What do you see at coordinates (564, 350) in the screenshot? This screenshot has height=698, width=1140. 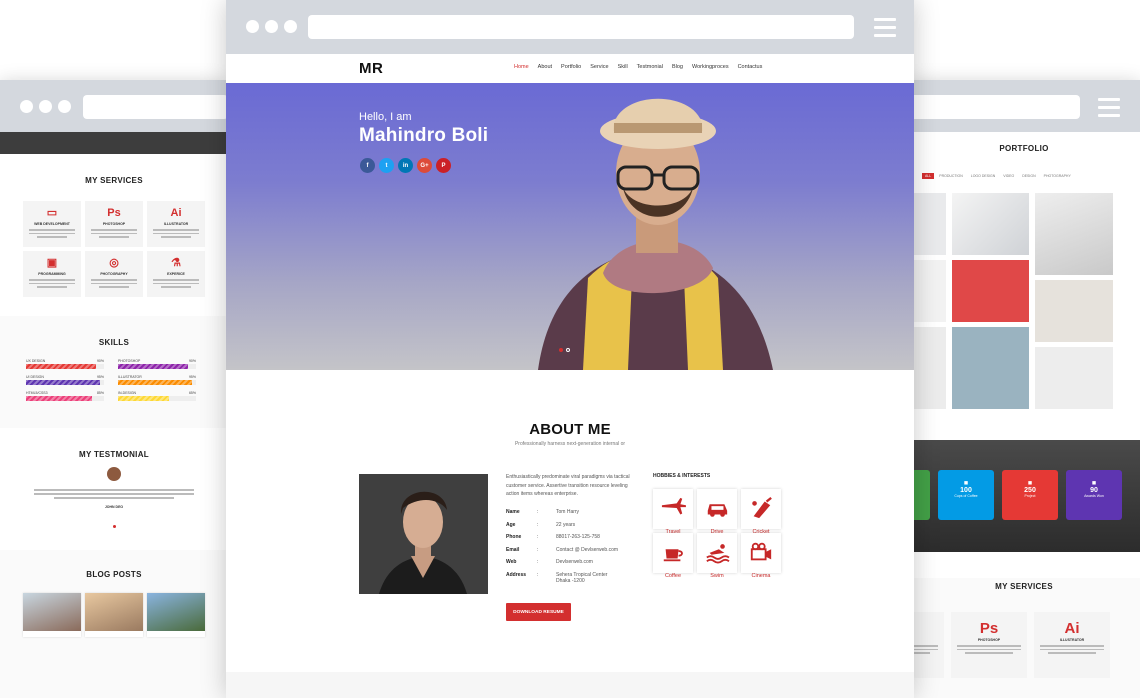 I see `hero-slider-dots` at bounding box center [564, 350].